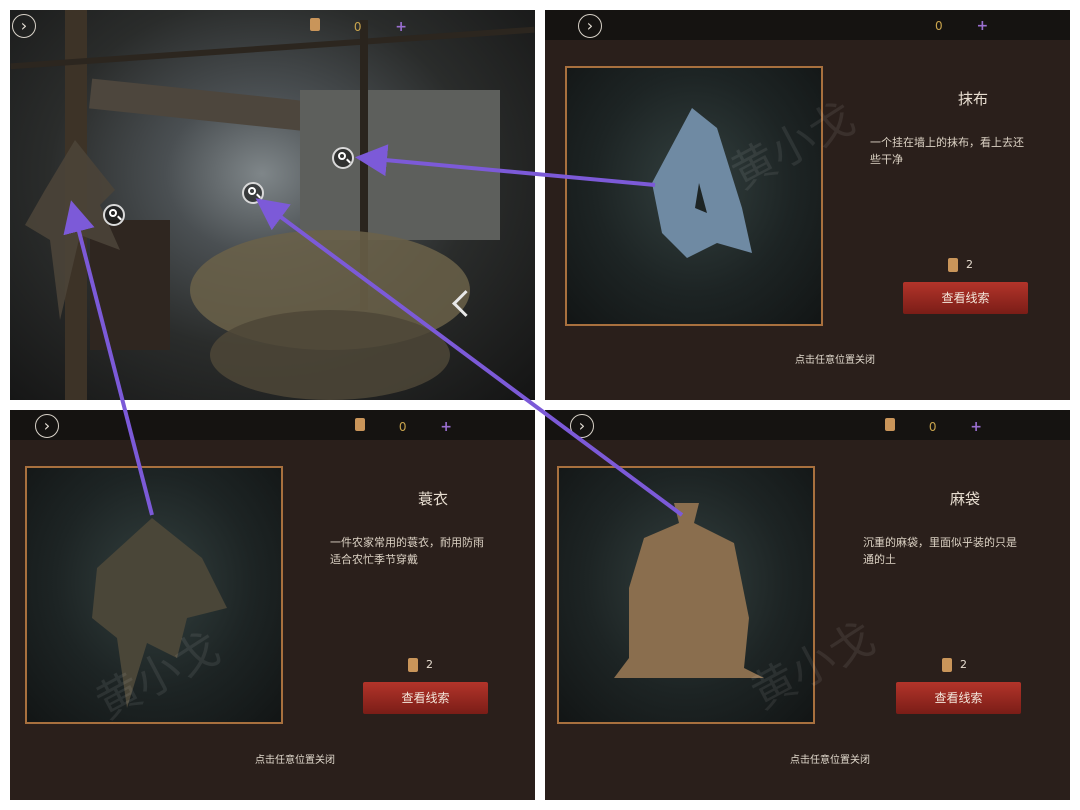  What do you see at coordinates (108, 358) in the screenshot?
I see `arrow-raincoat` at bounding box center [108, 358].